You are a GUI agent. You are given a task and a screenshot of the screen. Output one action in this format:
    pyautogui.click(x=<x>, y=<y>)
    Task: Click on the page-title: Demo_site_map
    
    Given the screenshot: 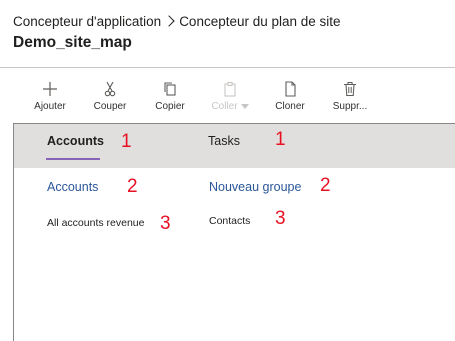 What is the action you would take?
    pyautogui.click(x=72, y=42)
    